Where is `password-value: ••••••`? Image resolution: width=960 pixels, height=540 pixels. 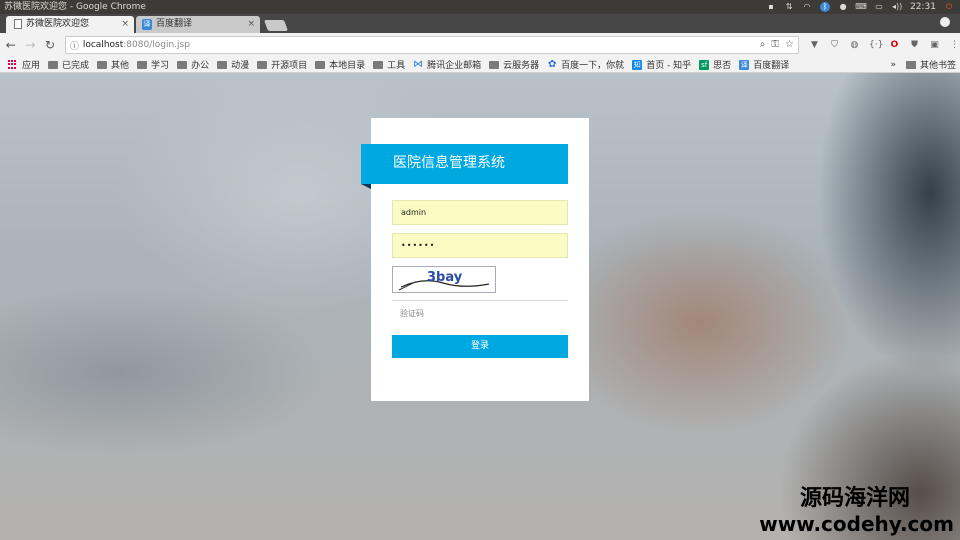 password-value: •••••• is located at coordinates (418, 245).